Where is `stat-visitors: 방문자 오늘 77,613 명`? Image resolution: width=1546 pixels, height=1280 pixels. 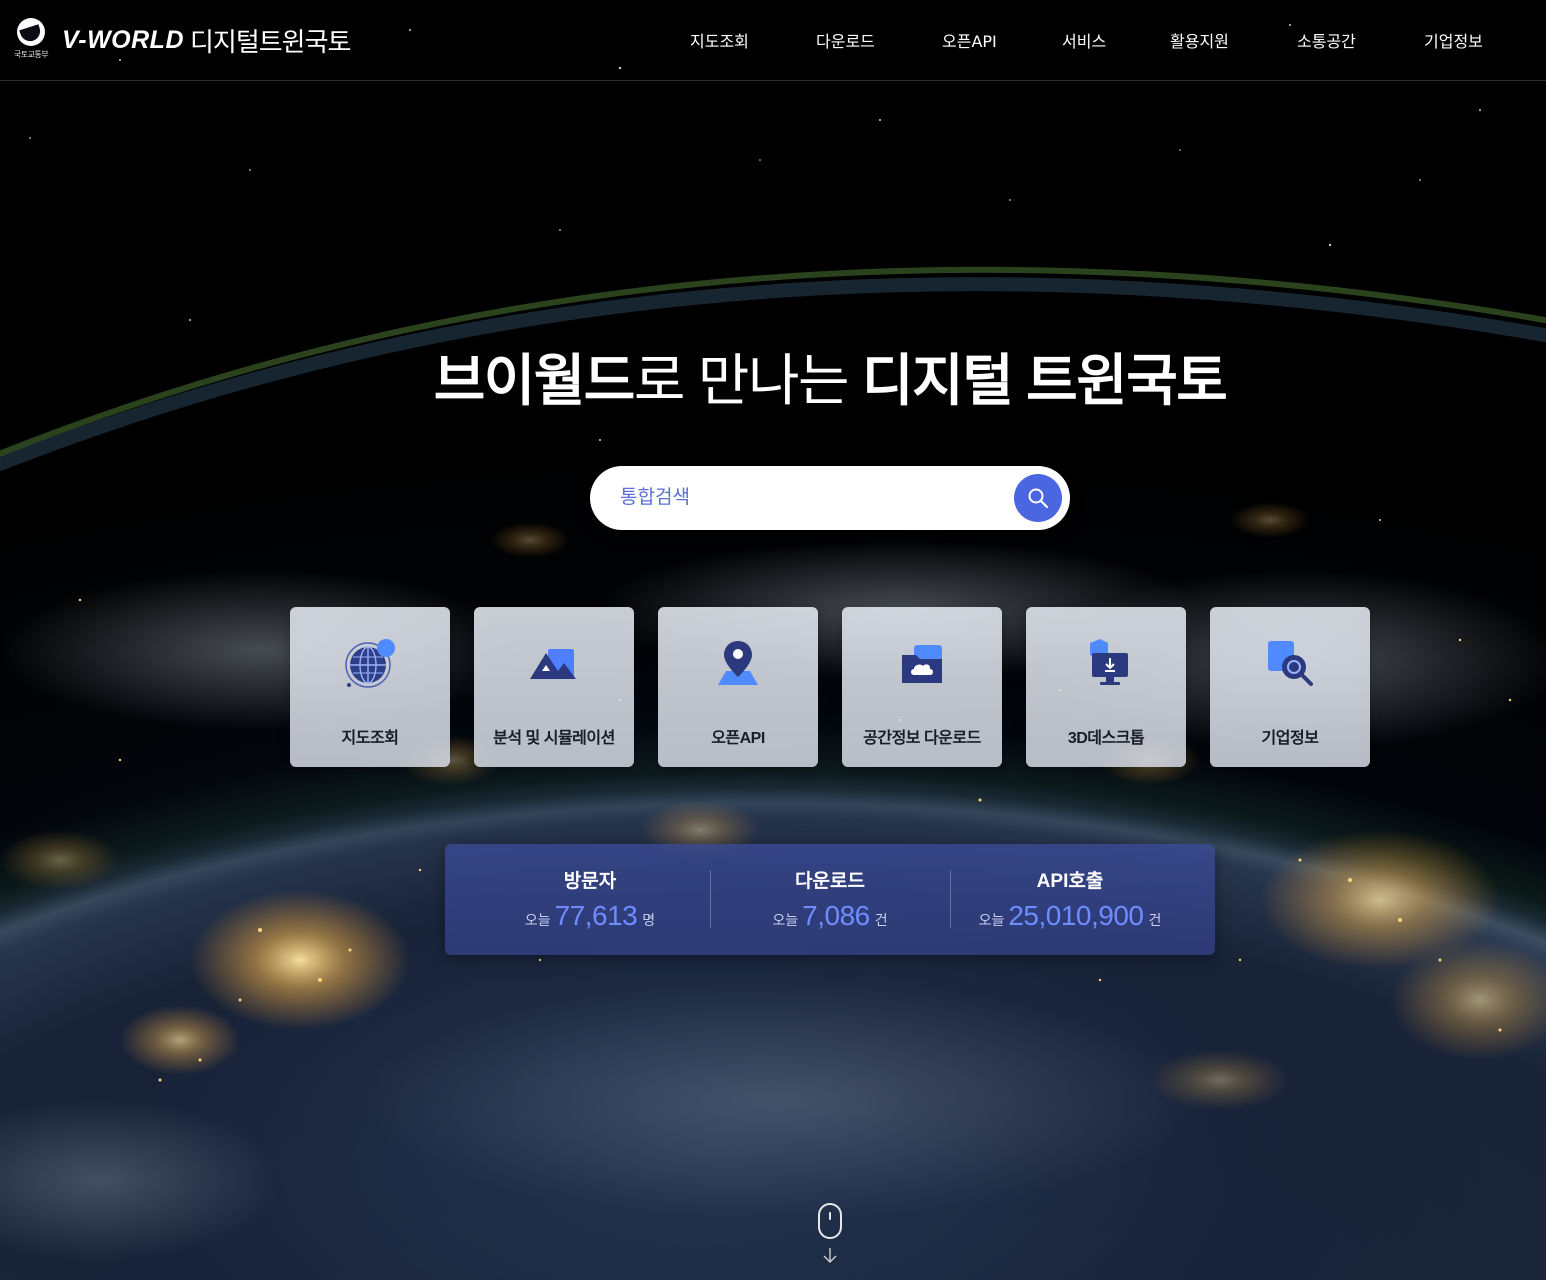 stat-visitors: 방문자 오늘 77,613 명 is located at coordinates (590, 899).